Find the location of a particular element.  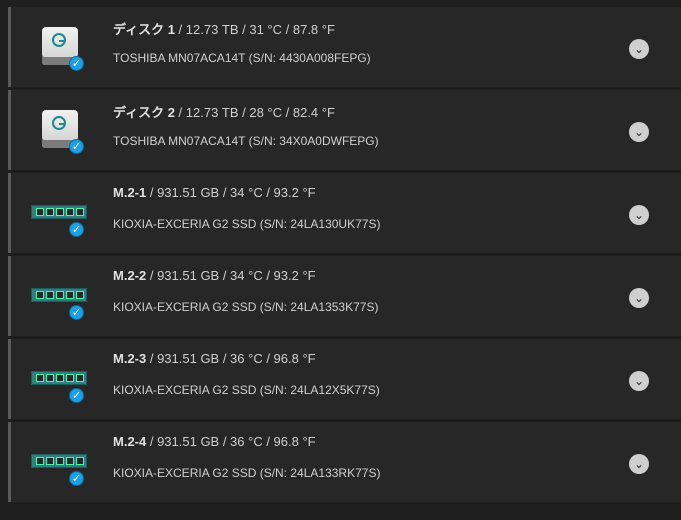

disk-summary: M.2-4 / 931.51 GB / 36 °C / 96.8 °F is located at coordinates (214, 441).